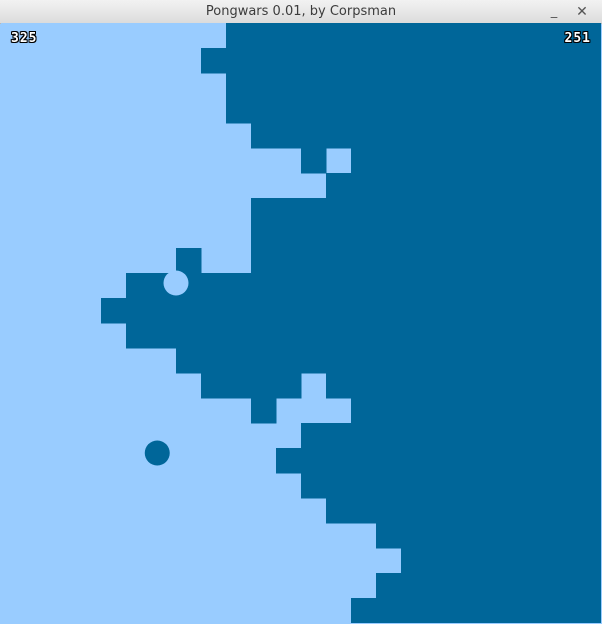  I want to click on dark-score: 251, so click(577, 38).